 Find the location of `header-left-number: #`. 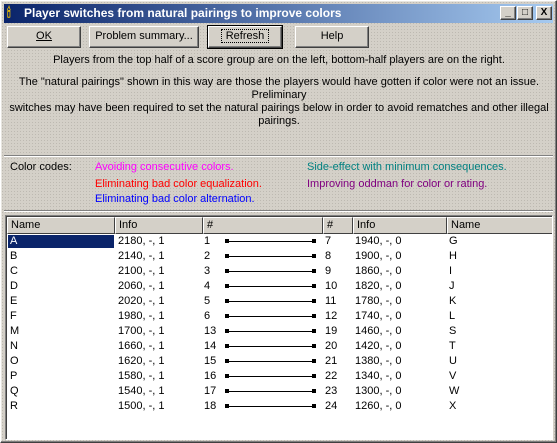

header-left-number: # is located at coordinates (263, 225).